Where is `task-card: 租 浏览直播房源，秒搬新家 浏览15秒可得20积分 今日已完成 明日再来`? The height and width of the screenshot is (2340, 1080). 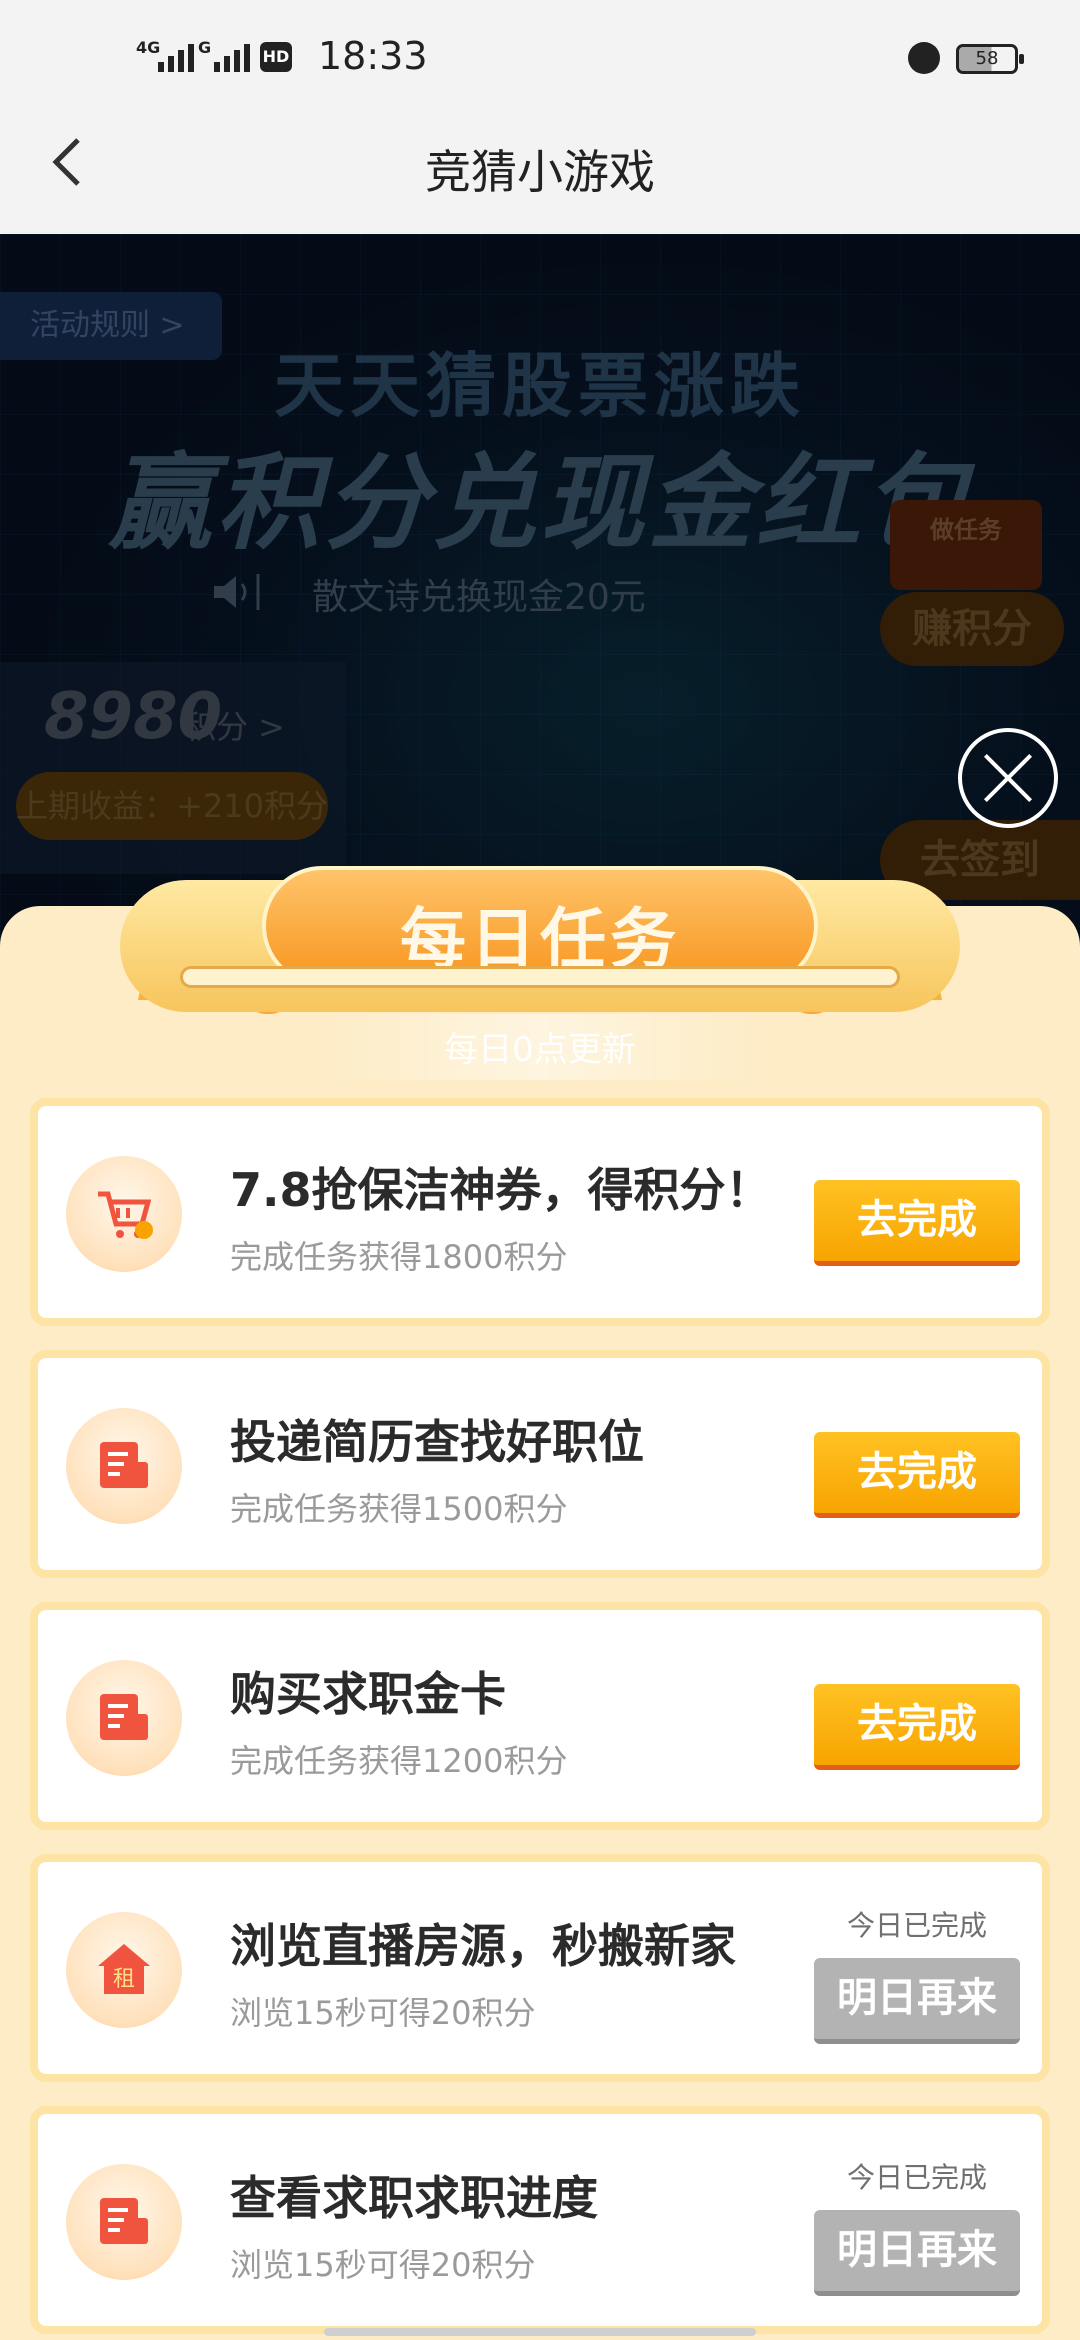
task-card: 租 浏览直播房源，秒搬新家 浏览15秒可得20积分 今日已完成 明日再来 is located at coordinates (540, 1968).